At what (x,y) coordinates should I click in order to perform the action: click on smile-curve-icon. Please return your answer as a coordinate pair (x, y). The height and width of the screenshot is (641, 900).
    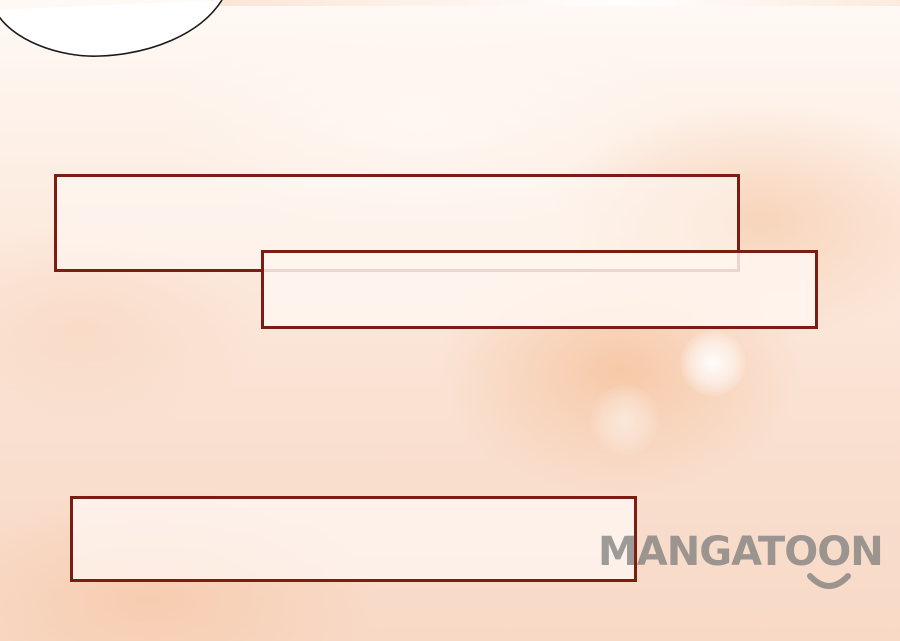
    Looking at the image, I should click on (829, 581).